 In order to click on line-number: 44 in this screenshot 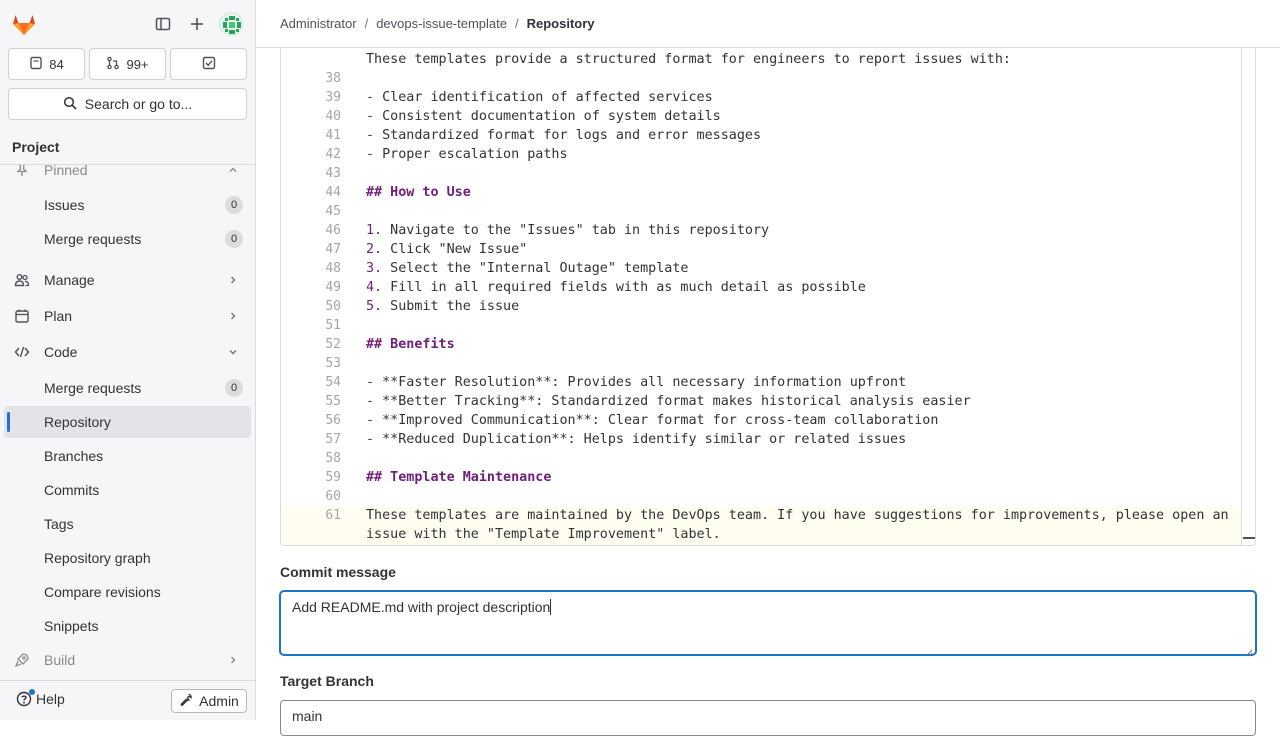, I will do `click(333, 192)`.